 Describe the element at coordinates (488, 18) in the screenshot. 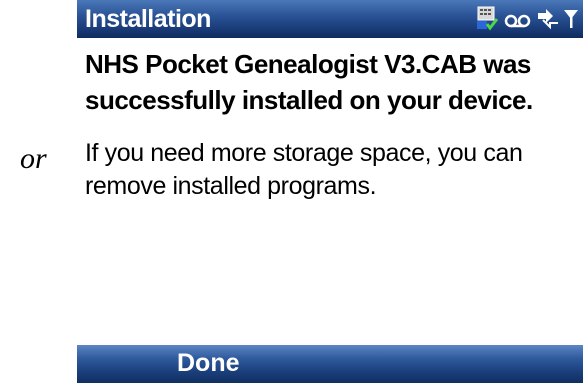

I see `phone-icon` at that location.